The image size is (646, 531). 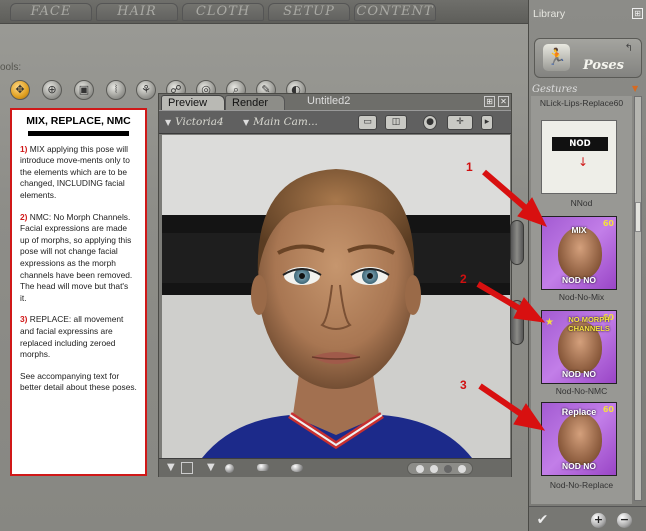 What do you see at coordinates (463, 279) in the screenshot?
I see `callout-number-2: 2` at bounding box center [463, 279].